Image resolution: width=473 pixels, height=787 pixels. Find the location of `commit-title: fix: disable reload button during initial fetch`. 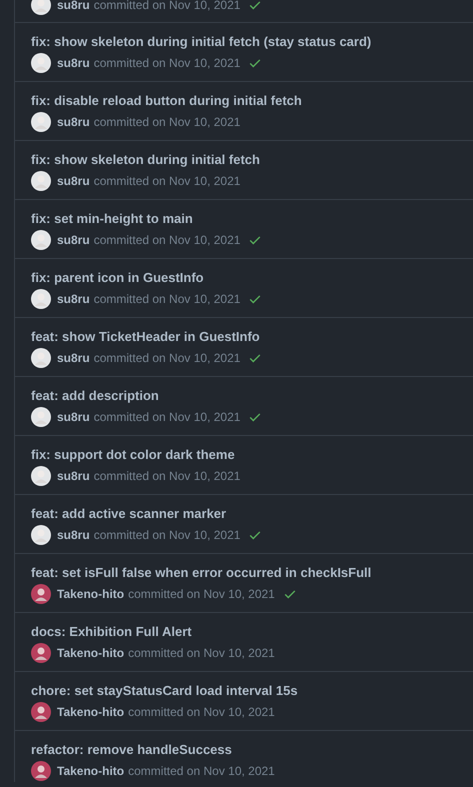

commit-title: fix: disable reload button during initial fetch is located at coordinates (248, 101).